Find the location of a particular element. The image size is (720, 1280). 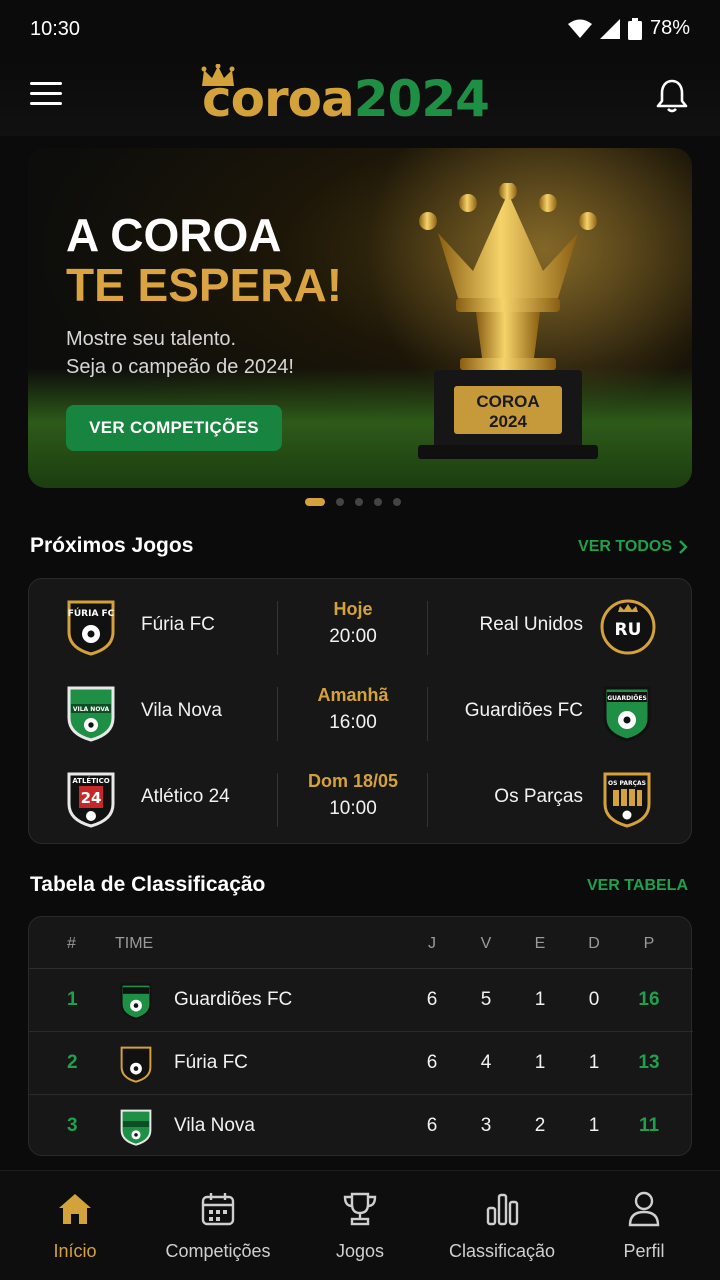

home-team-name: Vila Nova is located at coordinates (181, 710).